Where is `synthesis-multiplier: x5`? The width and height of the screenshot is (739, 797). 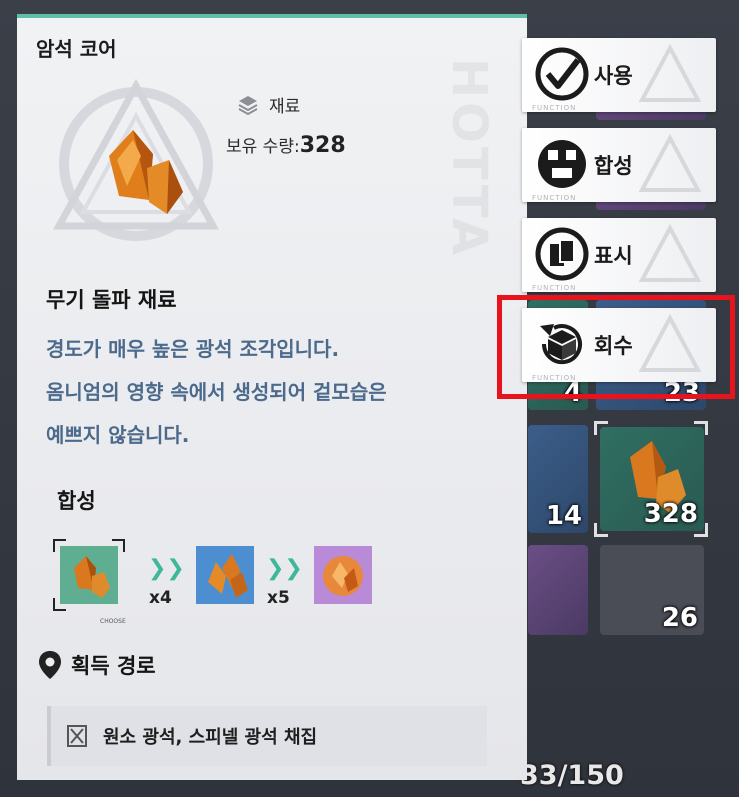
synthesis-multiplier: x5 is located at coordinates (278, 598).